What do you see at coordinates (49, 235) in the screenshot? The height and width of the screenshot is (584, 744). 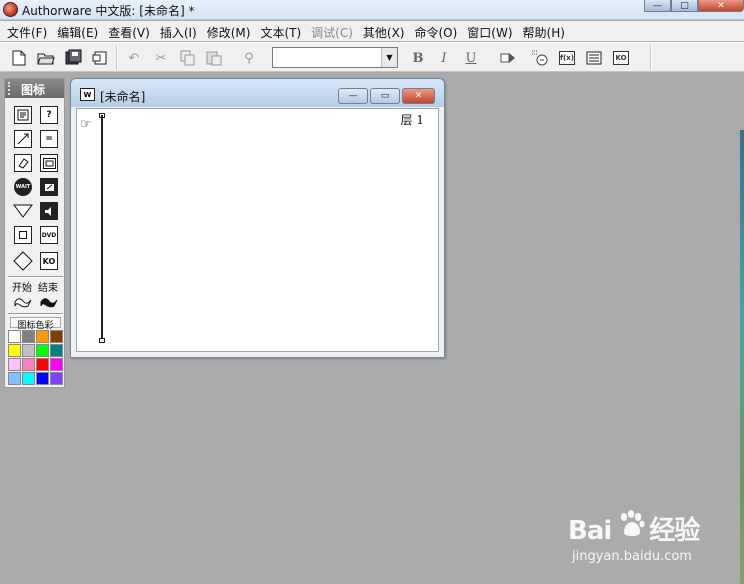 I see `video-icon: DVD` at bounding box center [49, 235].